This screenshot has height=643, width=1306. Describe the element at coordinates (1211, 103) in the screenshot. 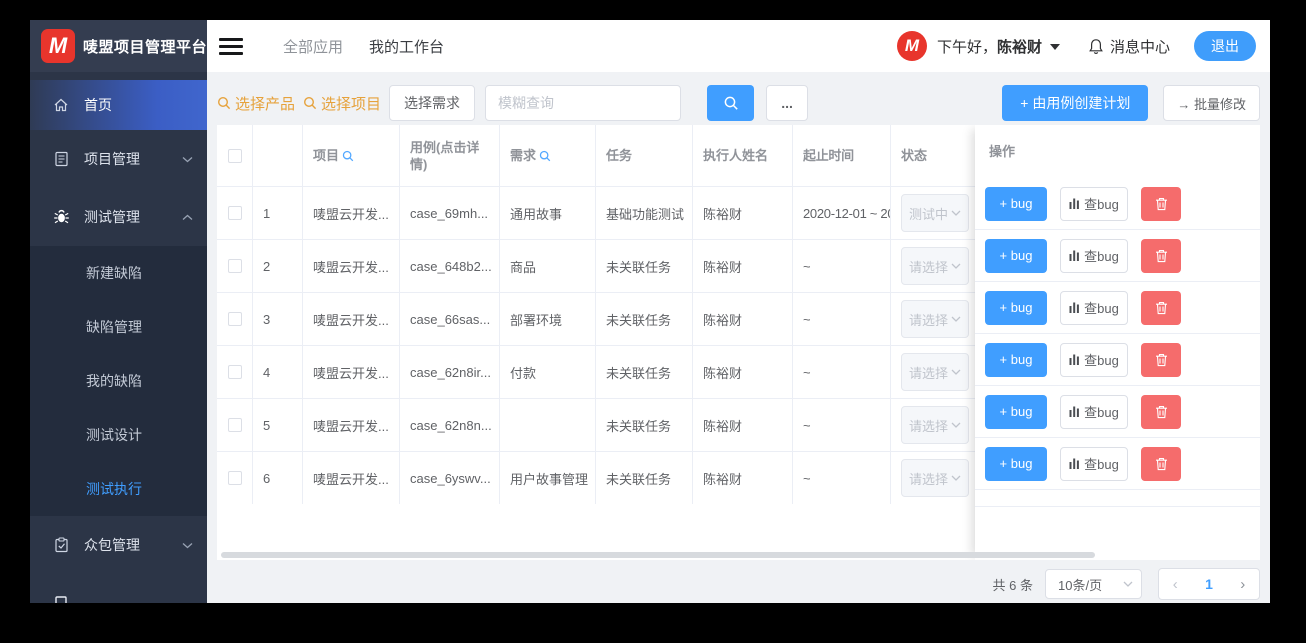

I see `batch-edit-button: → 批量修改` at that location.